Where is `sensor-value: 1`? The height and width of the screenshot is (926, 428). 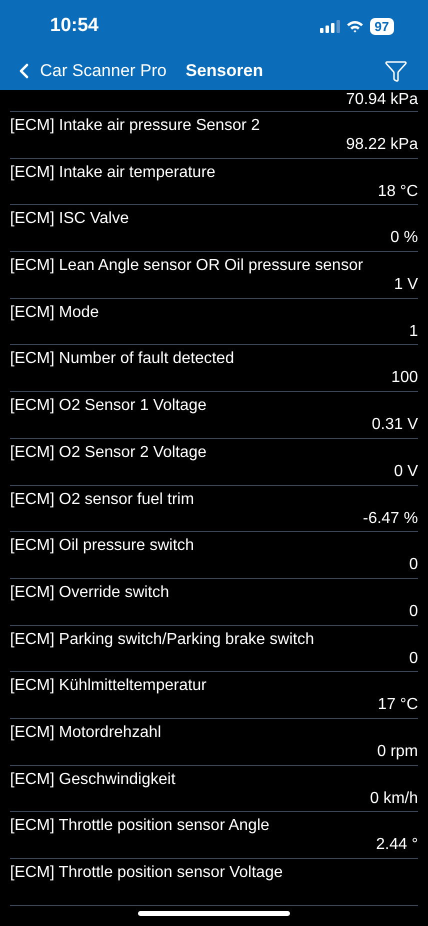
sensor-value: 1 is located at coordinates (413, 332).